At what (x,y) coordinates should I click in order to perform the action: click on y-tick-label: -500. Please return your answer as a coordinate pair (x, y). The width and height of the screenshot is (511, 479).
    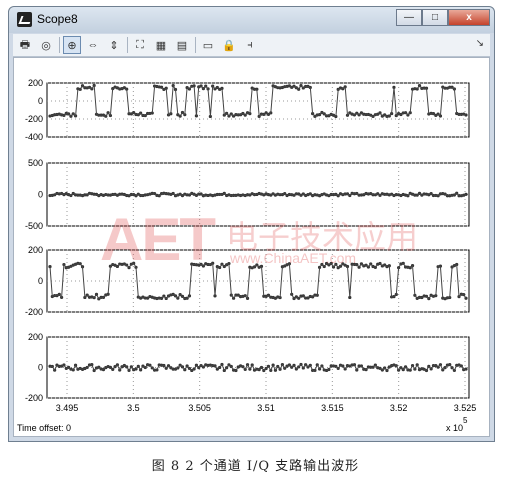
    Looking at the image, I should click on (34, 226).